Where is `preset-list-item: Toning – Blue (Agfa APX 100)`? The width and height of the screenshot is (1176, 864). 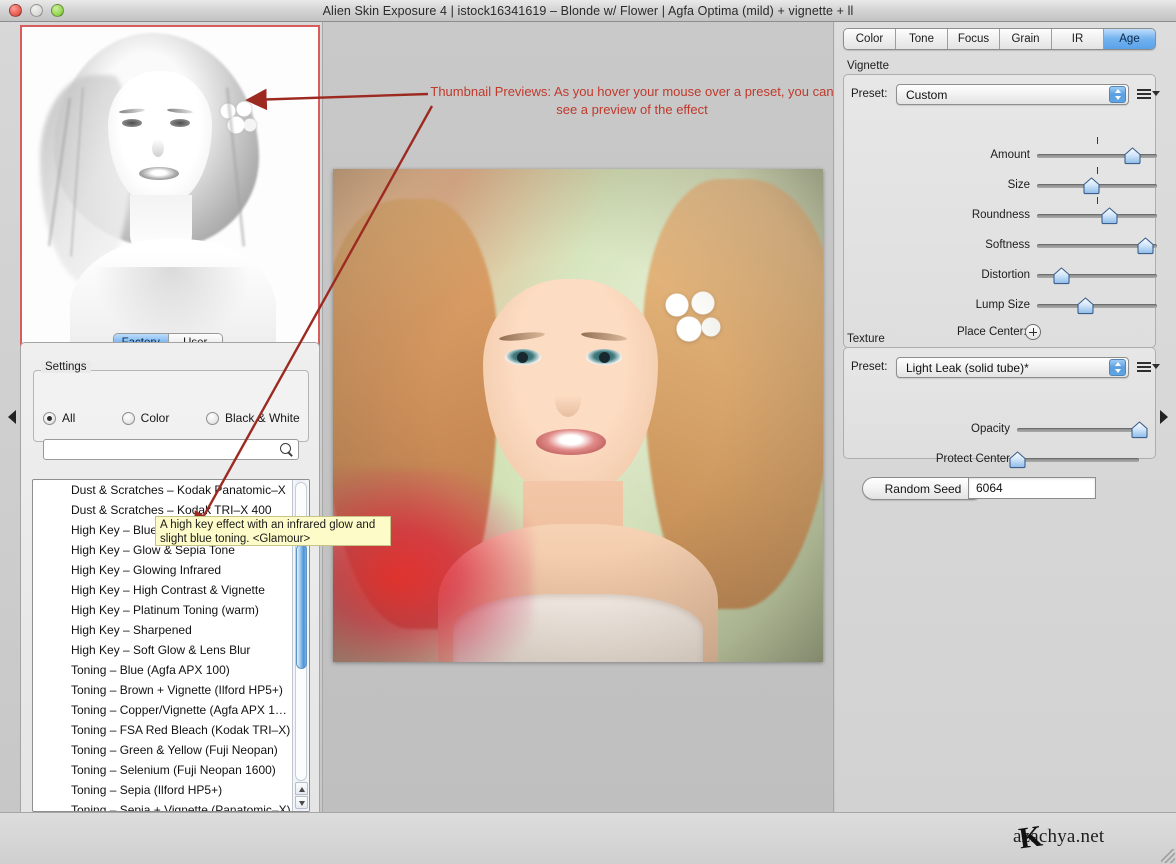 preset-list-item: Toning – Blue (Agfa APX 100) is located at coordinates (162, 670).